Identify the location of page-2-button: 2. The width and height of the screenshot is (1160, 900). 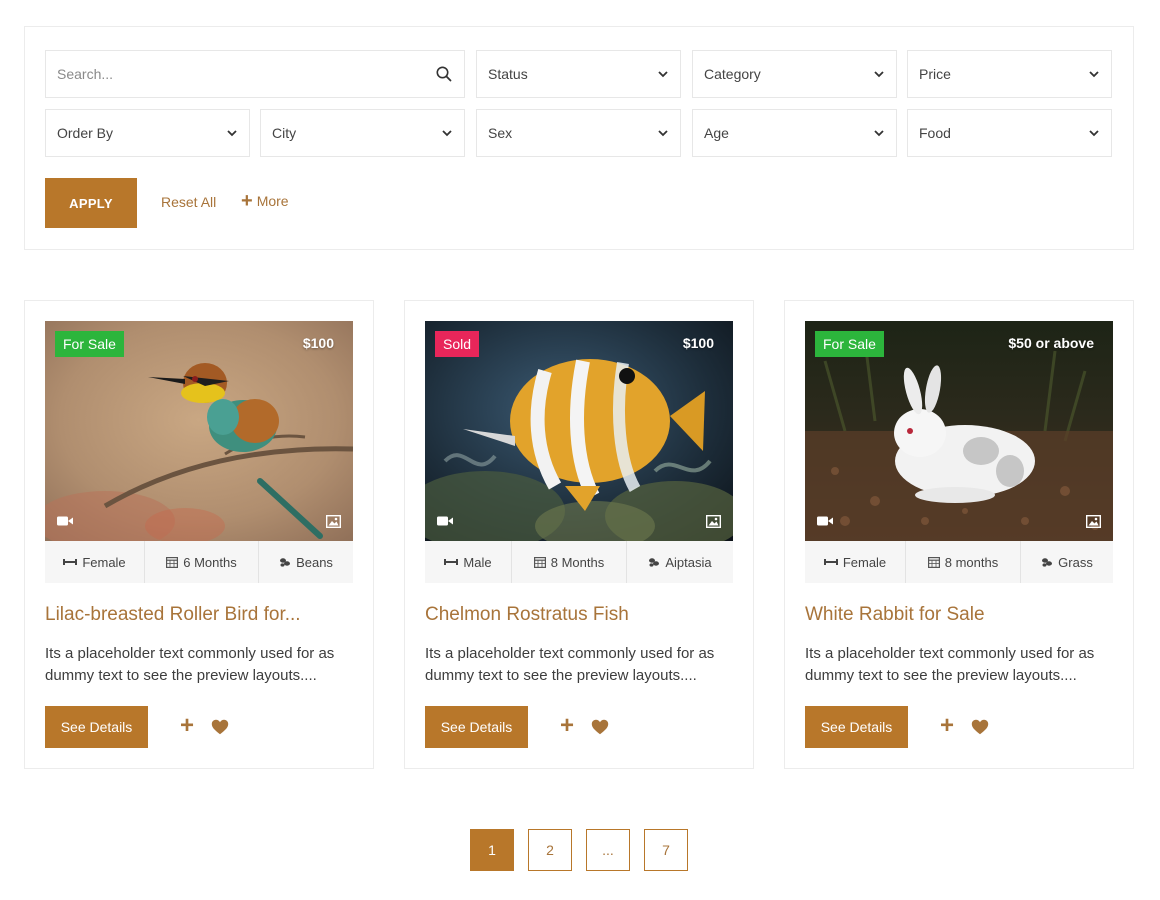
(550, 850).